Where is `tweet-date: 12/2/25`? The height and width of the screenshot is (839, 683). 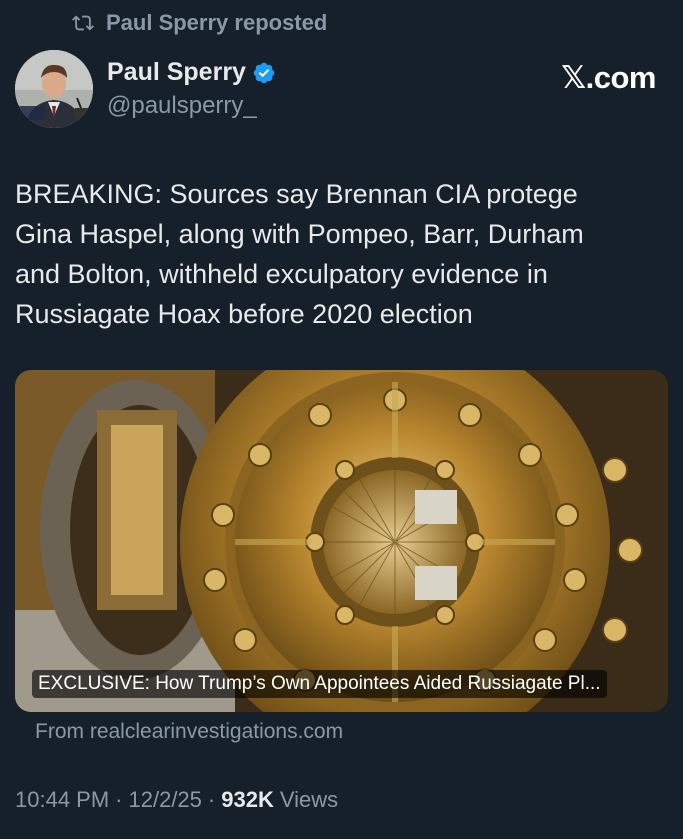
tweet-date: 12/2/25 is located at coordinates (165, 800).